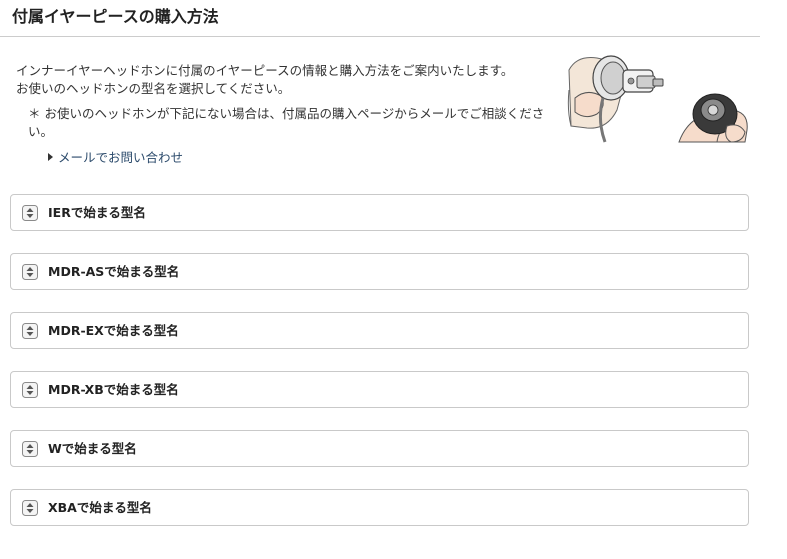 The image size is (787, 559). I want to click on accordion-label: IERで始まる型名, so click(97, 212).